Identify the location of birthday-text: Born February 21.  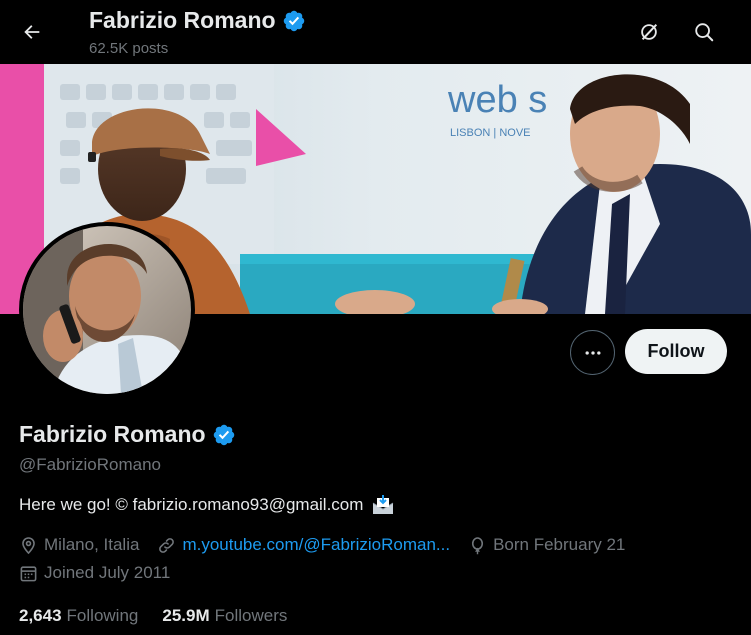
(559, 544).